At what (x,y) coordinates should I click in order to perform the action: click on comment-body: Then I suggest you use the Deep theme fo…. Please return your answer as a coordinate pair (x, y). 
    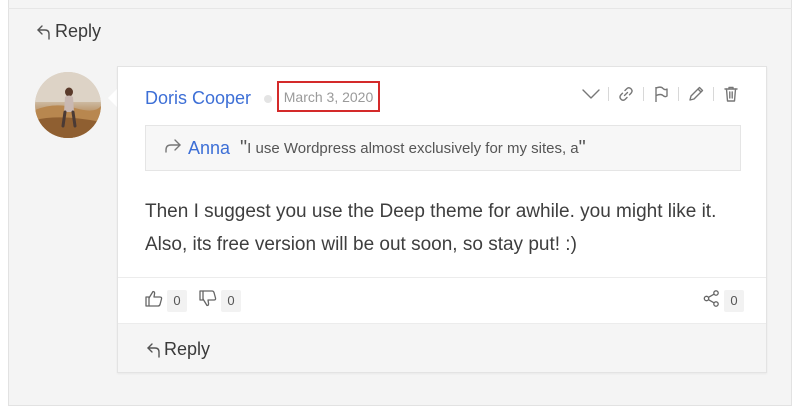
    Looking at the image, I should click on (450, 228).